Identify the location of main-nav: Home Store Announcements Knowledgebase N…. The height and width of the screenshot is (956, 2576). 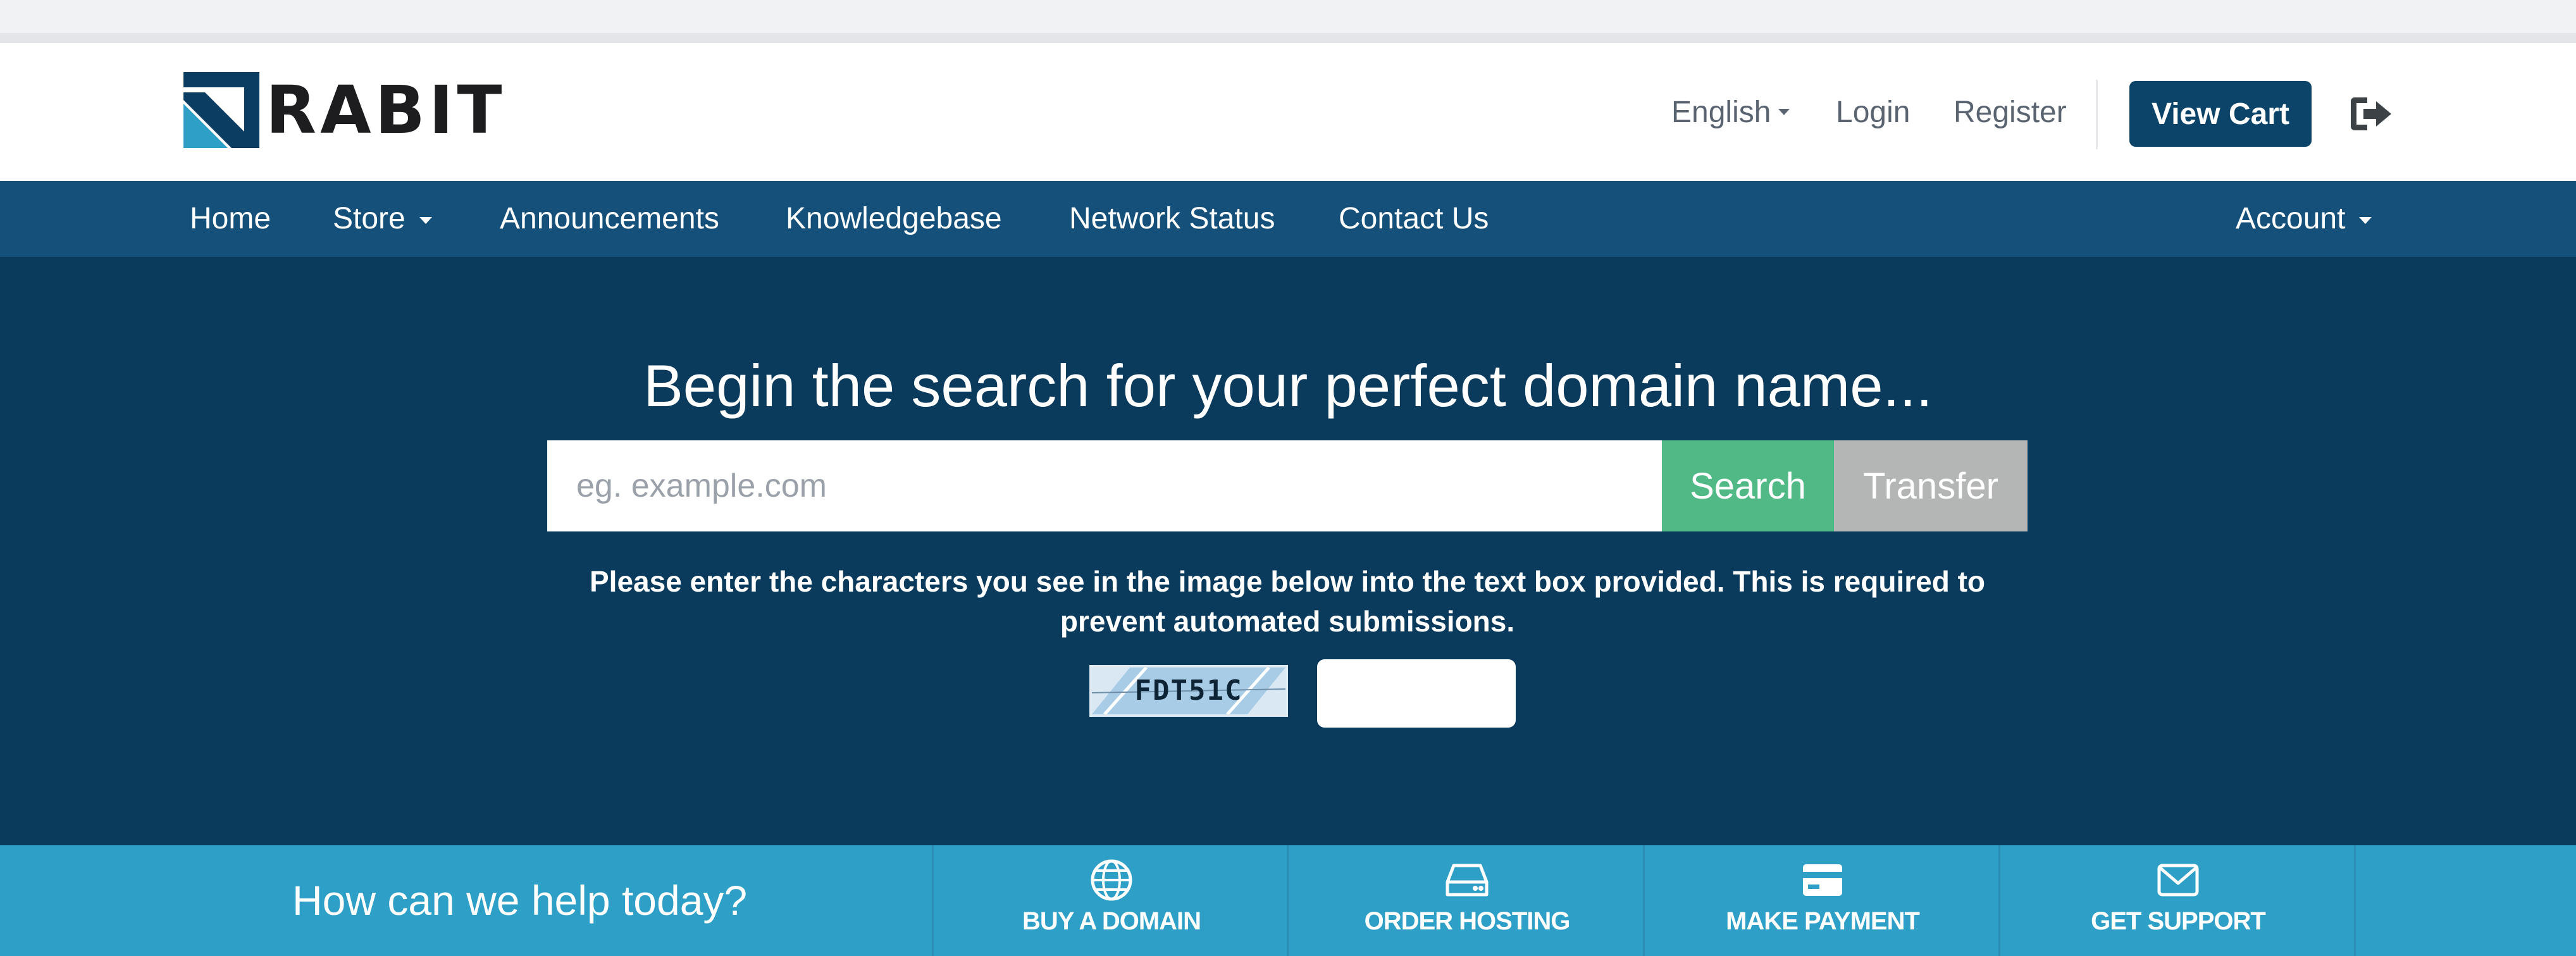
(1288, 219).